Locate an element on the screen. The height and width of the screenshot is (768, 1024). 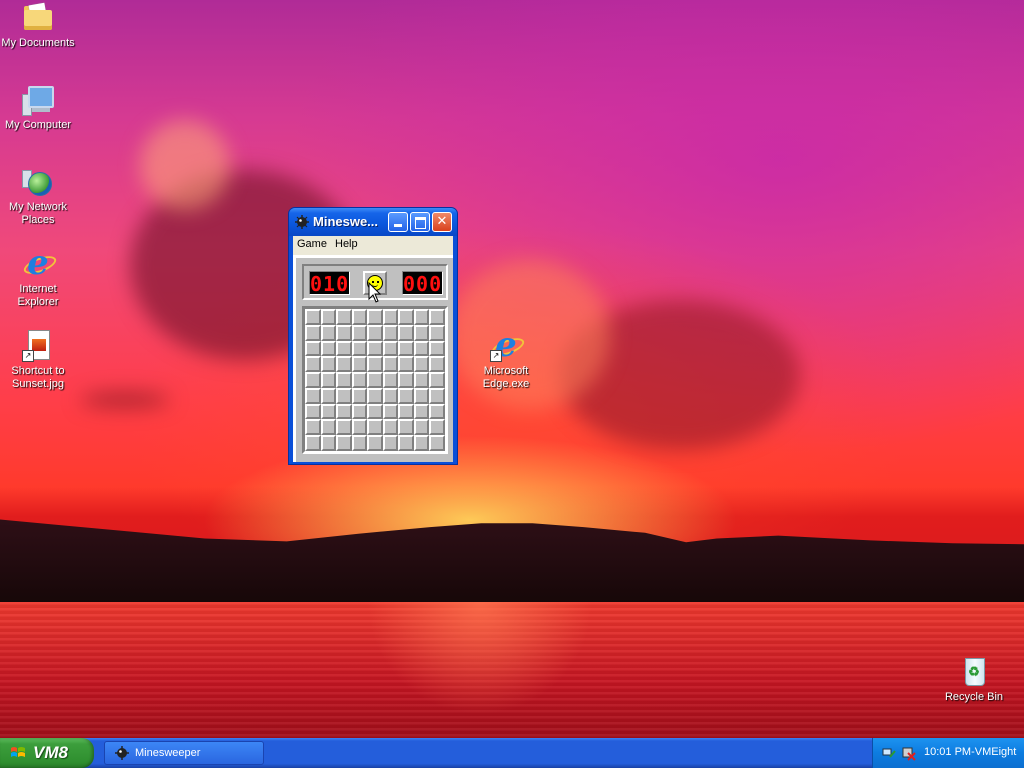
desktop-icon-my-computer: My Computer is located at coordinates (39, 108).